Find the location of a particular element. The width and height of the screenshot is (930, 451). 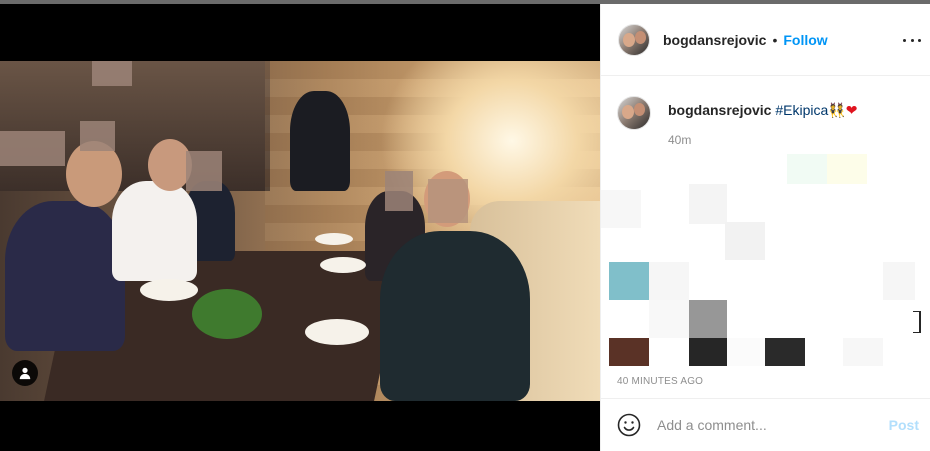

caption-emoji: 👯 is located at coordinates (837, 110).